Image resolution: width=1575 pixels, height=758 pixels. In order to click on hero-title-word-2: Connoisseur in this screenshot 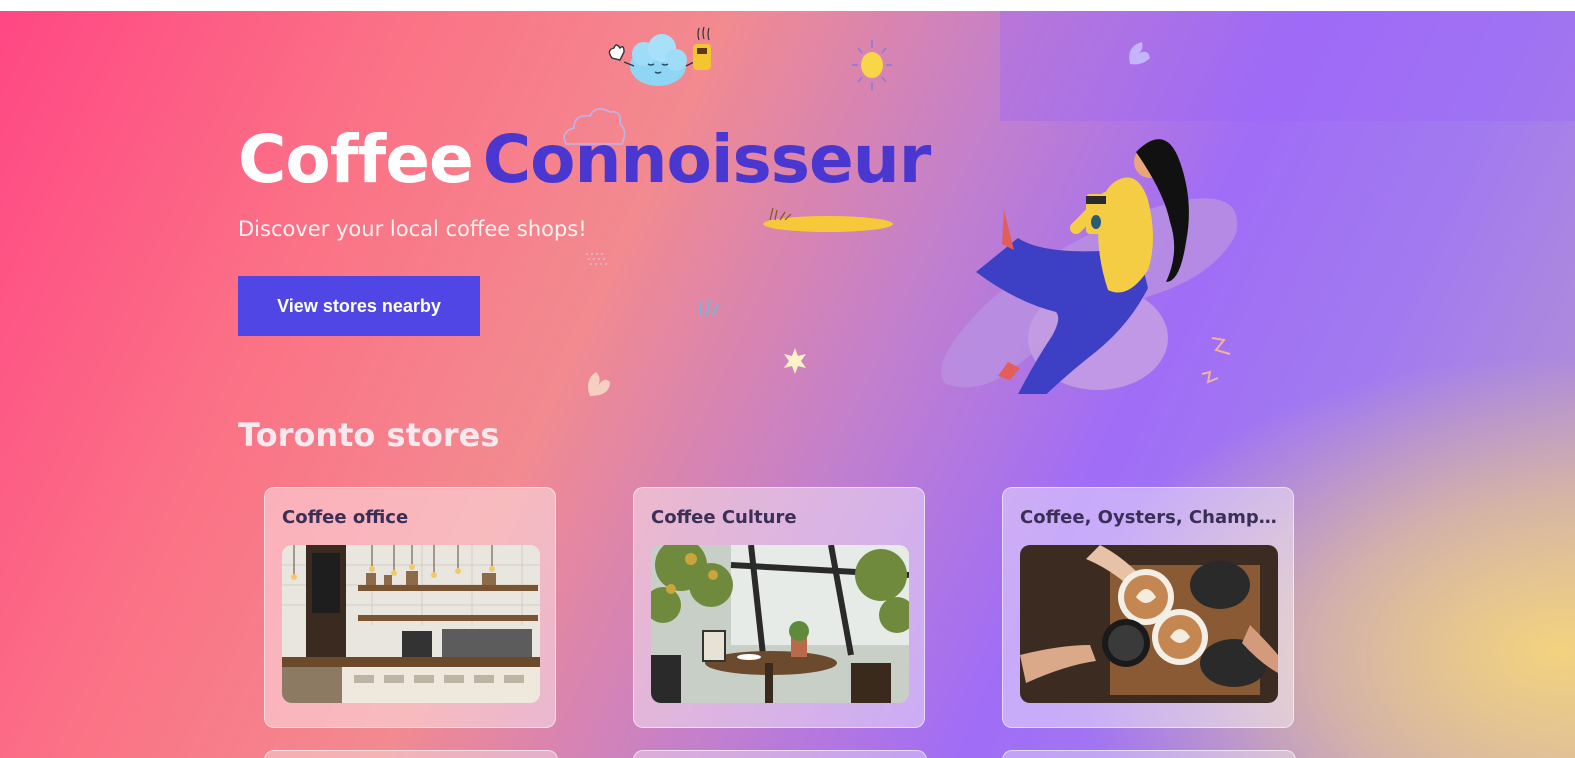, I will do `click(707, 159)`.